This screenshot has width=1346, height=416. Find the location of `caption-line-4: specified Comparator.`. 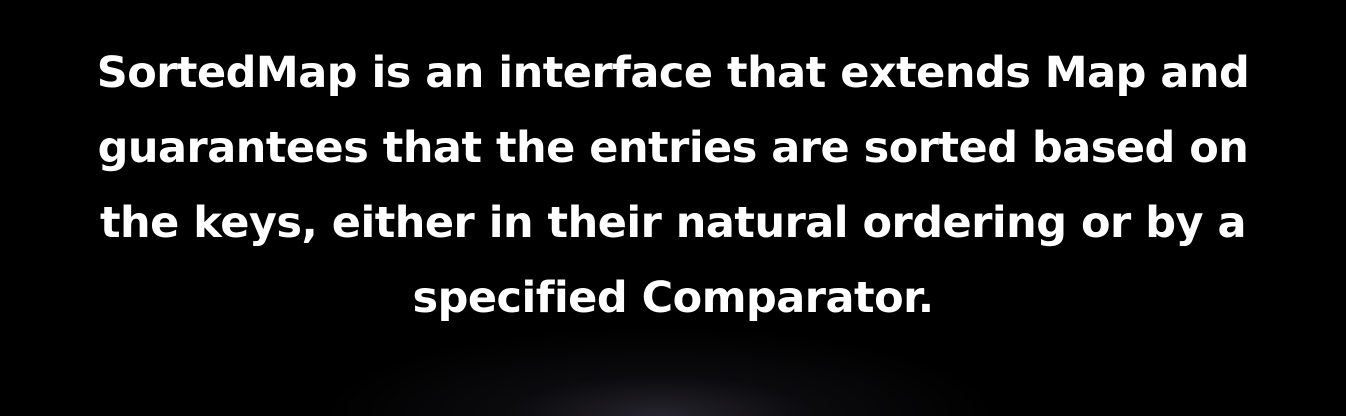

caption-line-4: specified Comparator. is located at coordinates (673, 298).